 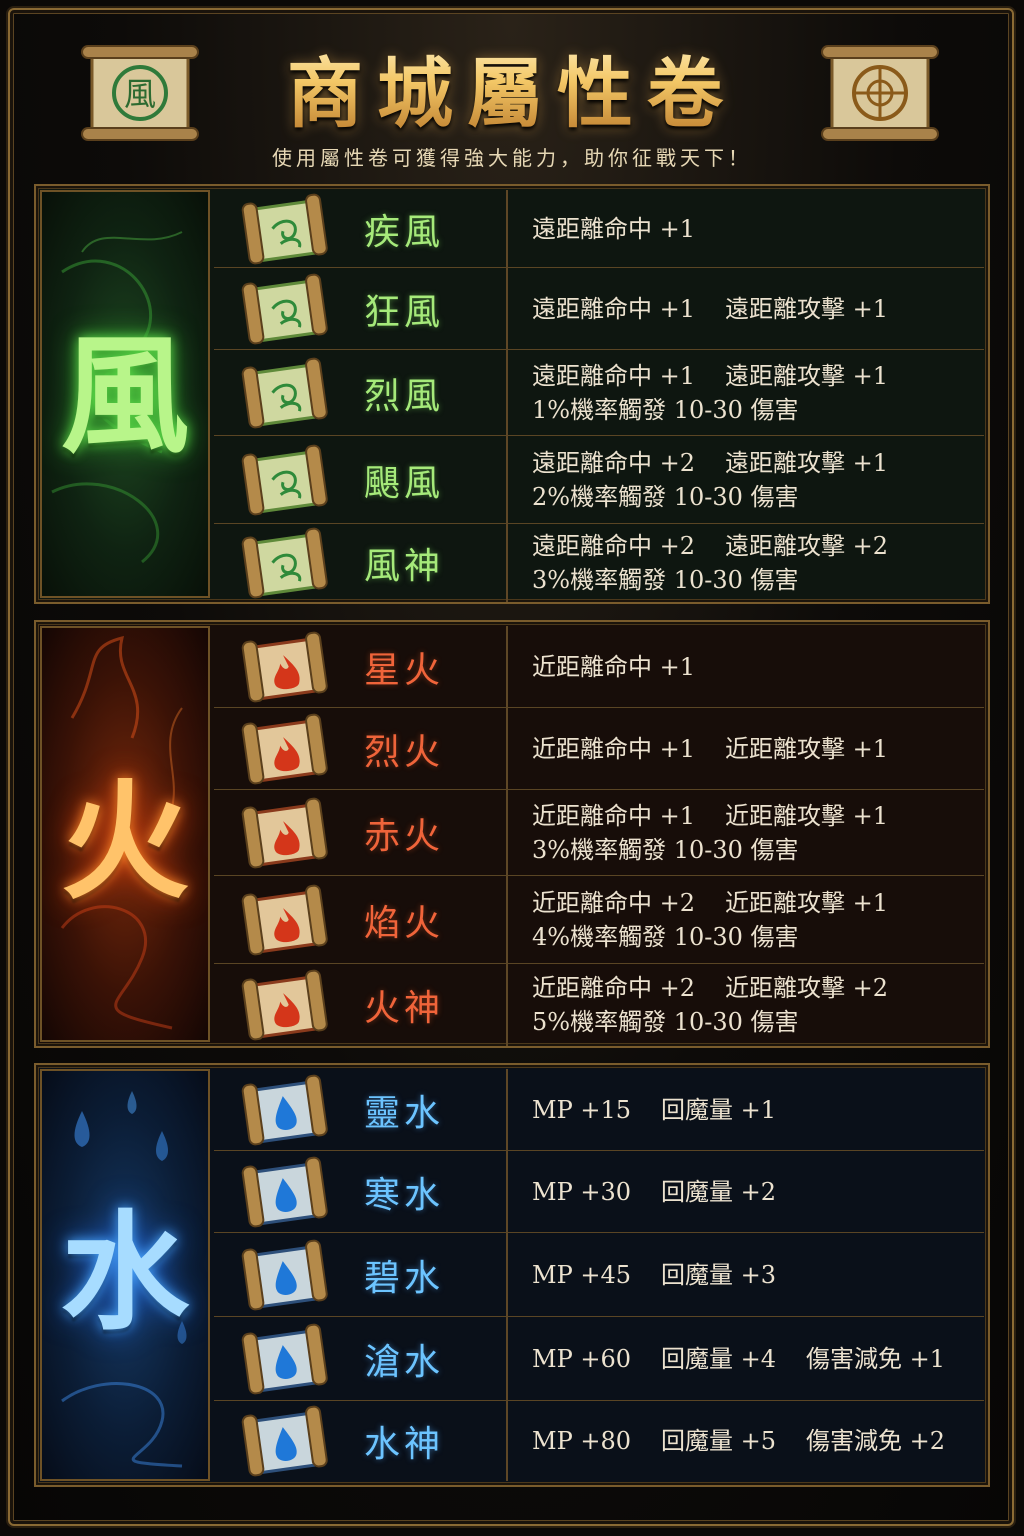 I want to click on scroll-stats: MP +30 回魔量 +2, so click(x=654, y=1192).